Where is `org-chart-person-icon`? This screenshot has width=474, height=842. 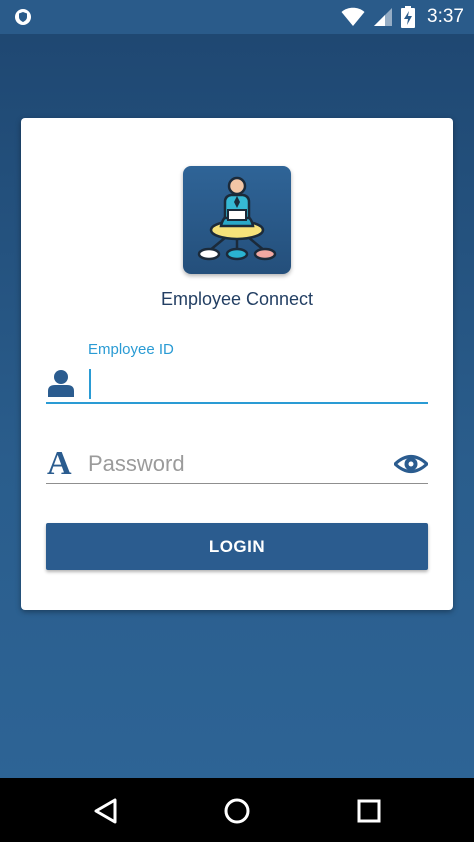 org-chart-person-icon is located at coordinates (237, 218).